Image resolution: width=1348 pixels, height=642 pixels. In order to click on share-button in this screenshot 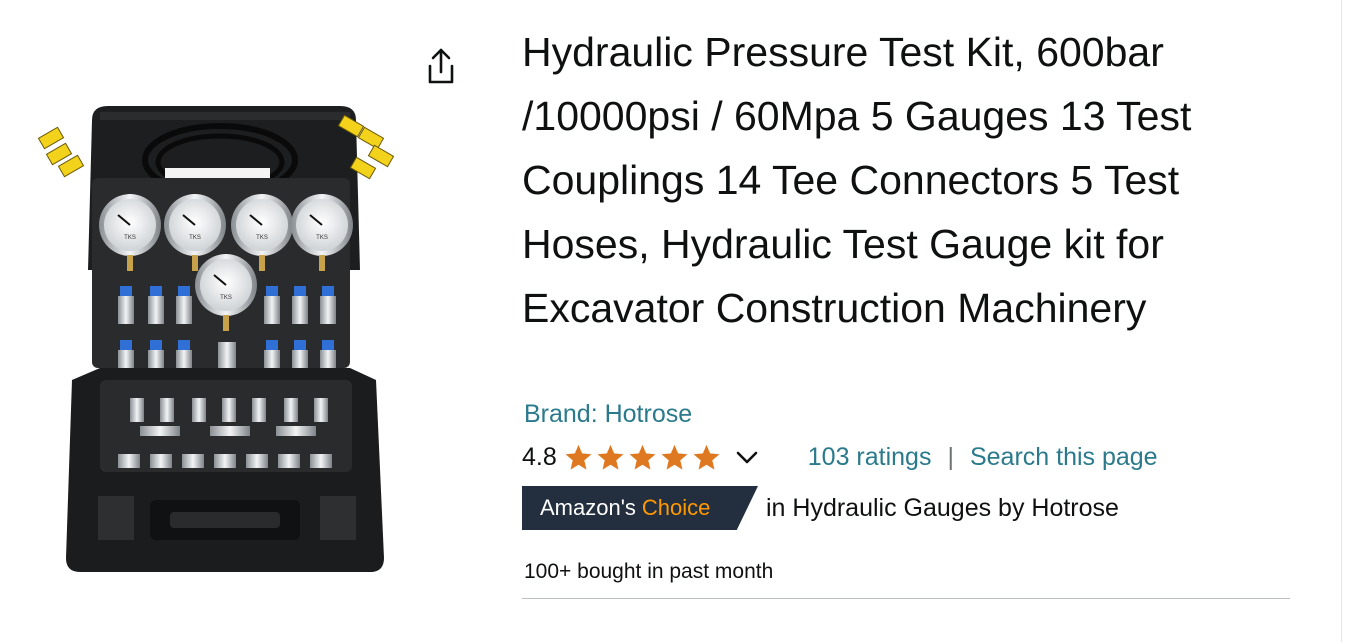, I will do `click(441, 65)`.